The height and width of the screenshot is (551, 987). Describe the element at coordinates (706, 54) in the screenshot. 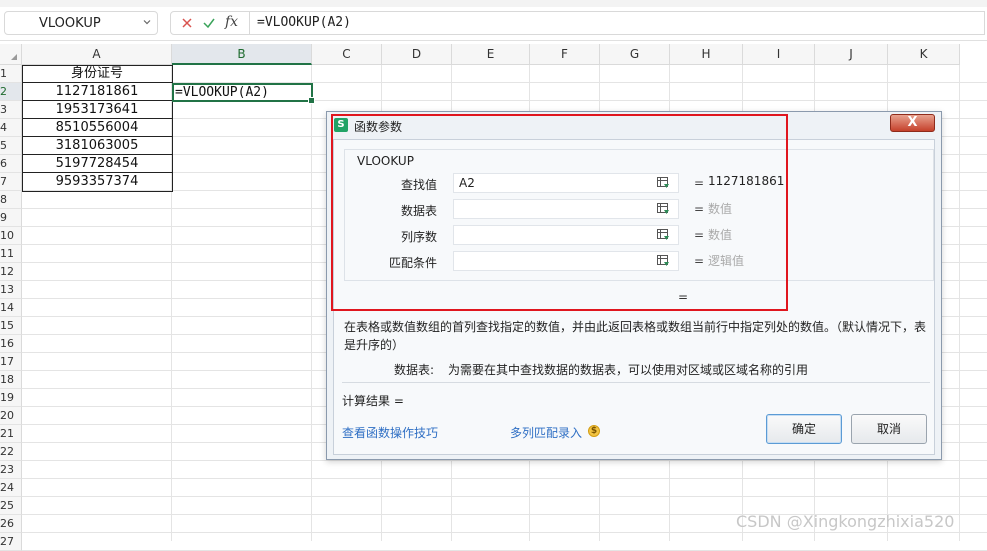

I see `column-header-h: H` at that location.